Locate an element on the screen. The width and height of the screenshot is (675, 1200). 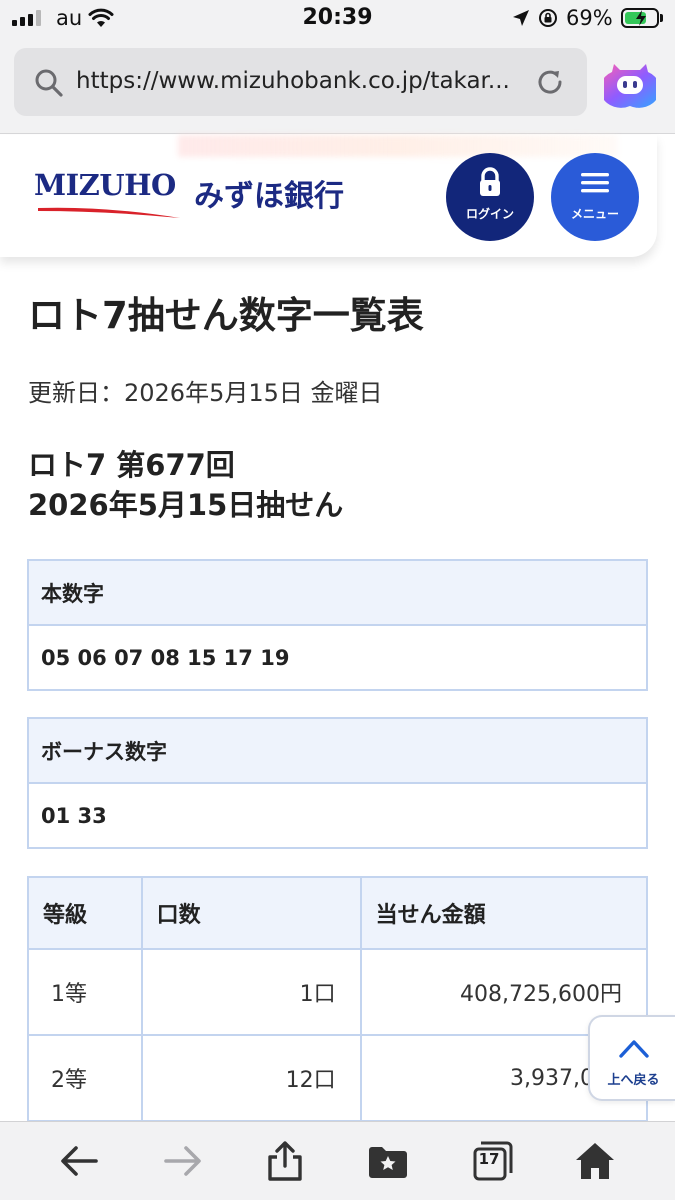
back-to-top-button: 上へ戻る is located at coordinates (631, 1058).